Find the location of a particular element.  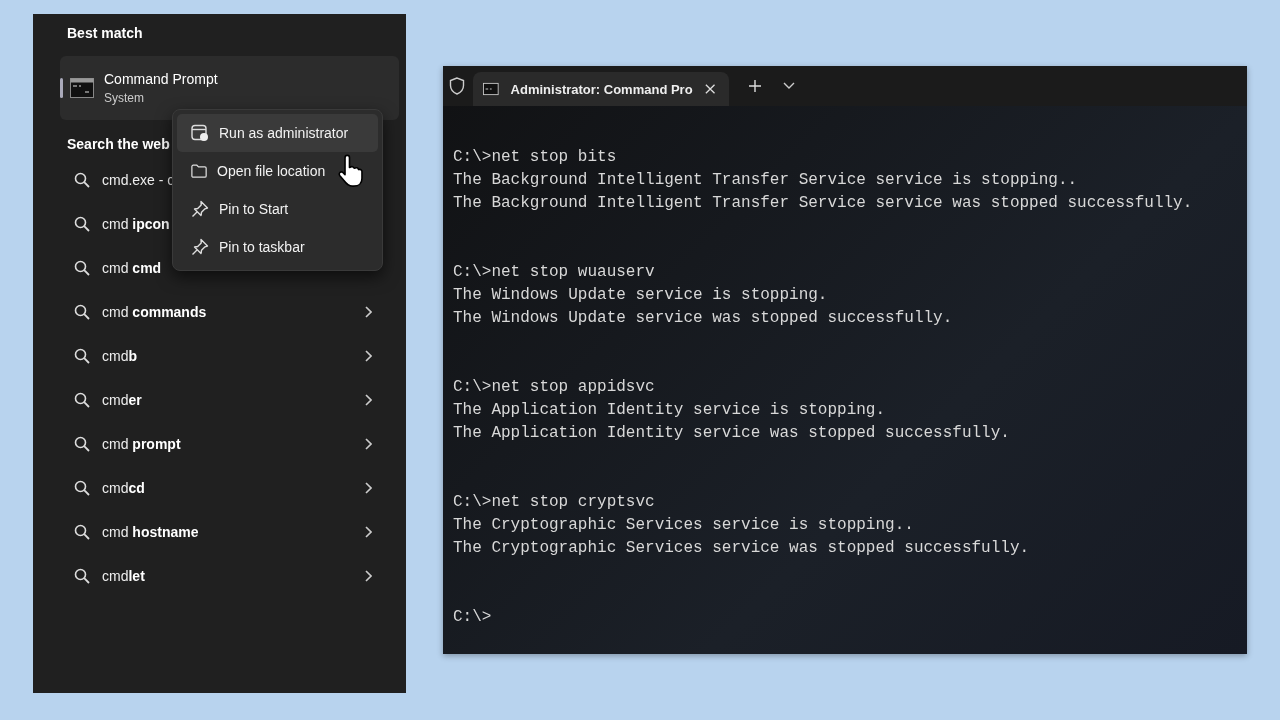

output-line: The Windows Update service was stopped successfully. is located at coordinates (703, 318).